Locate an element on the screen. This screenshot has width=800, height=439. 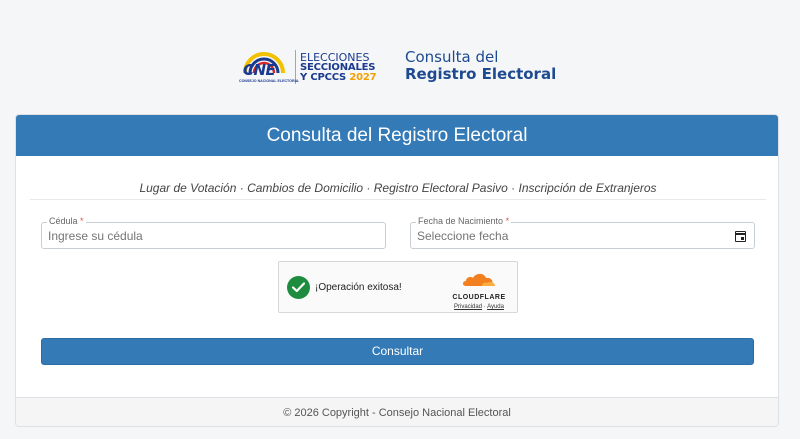
success-check-icon is located at coordinates (298, 287).